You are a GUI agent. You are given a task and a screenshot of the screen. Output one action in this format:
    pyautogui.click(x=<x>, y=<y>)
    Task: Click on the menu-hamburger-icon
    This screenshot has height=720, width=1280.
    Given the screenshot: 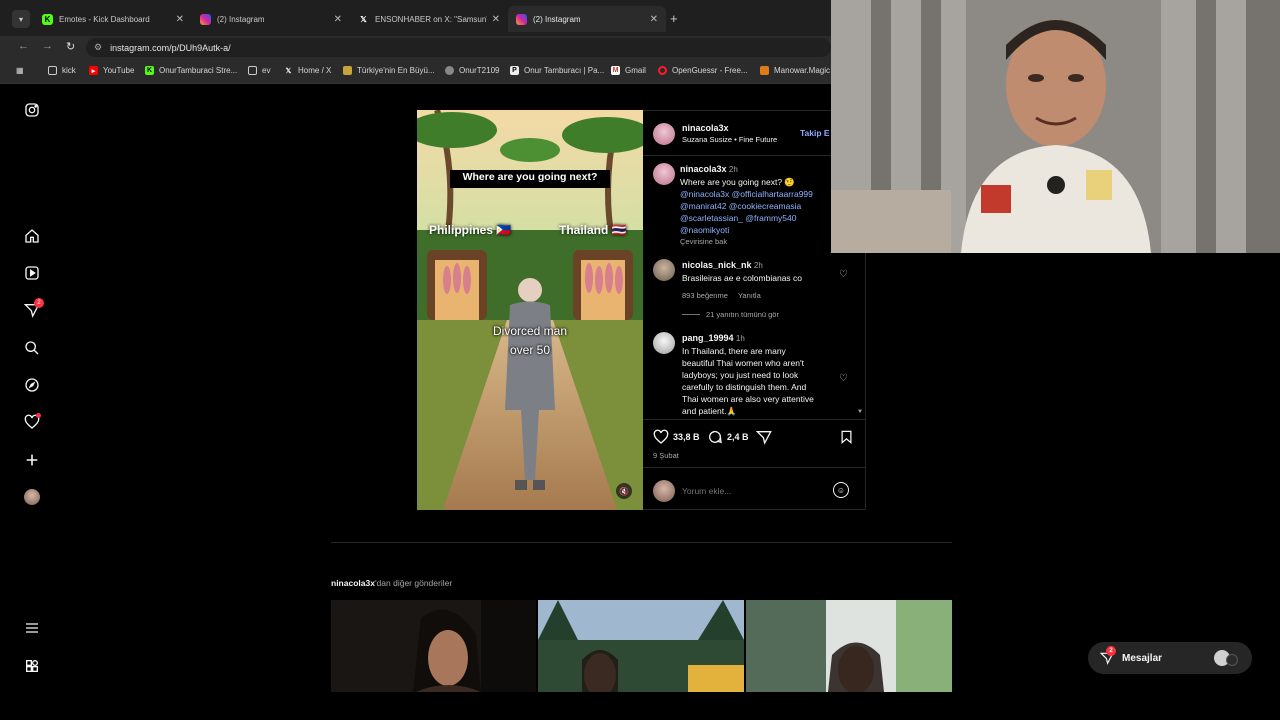 What is the action you would take?
    pyautogui.click(x=32, y=628)
    